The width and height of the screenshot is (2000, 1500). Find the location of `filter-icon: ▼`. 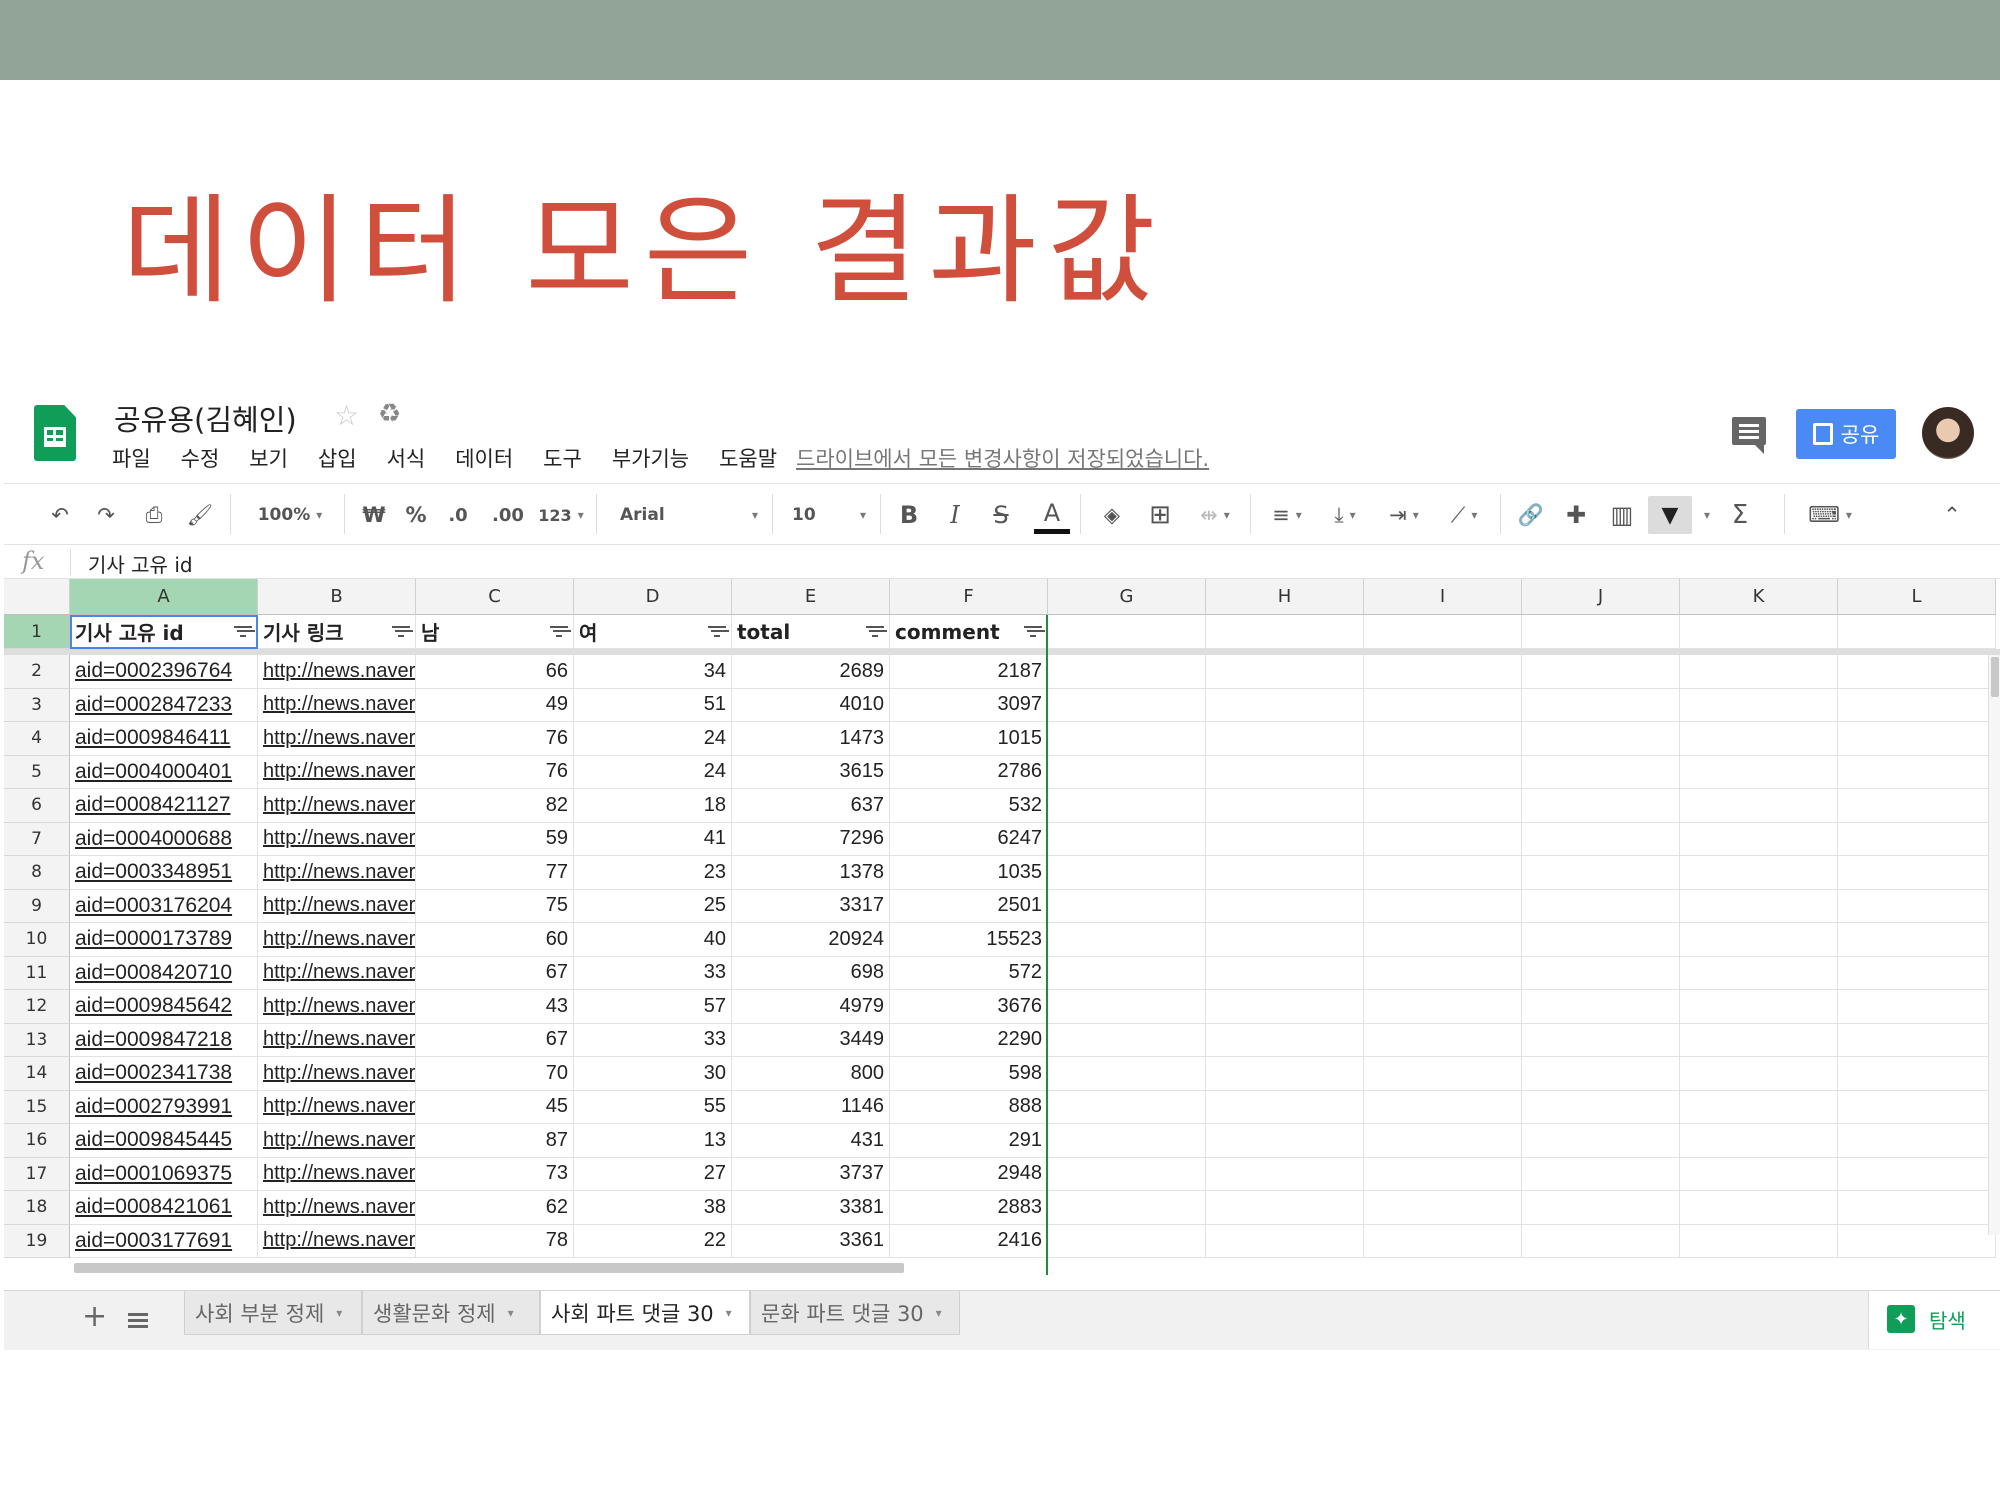

filter-icon: ▼ is located at coordinates (1670, 515).